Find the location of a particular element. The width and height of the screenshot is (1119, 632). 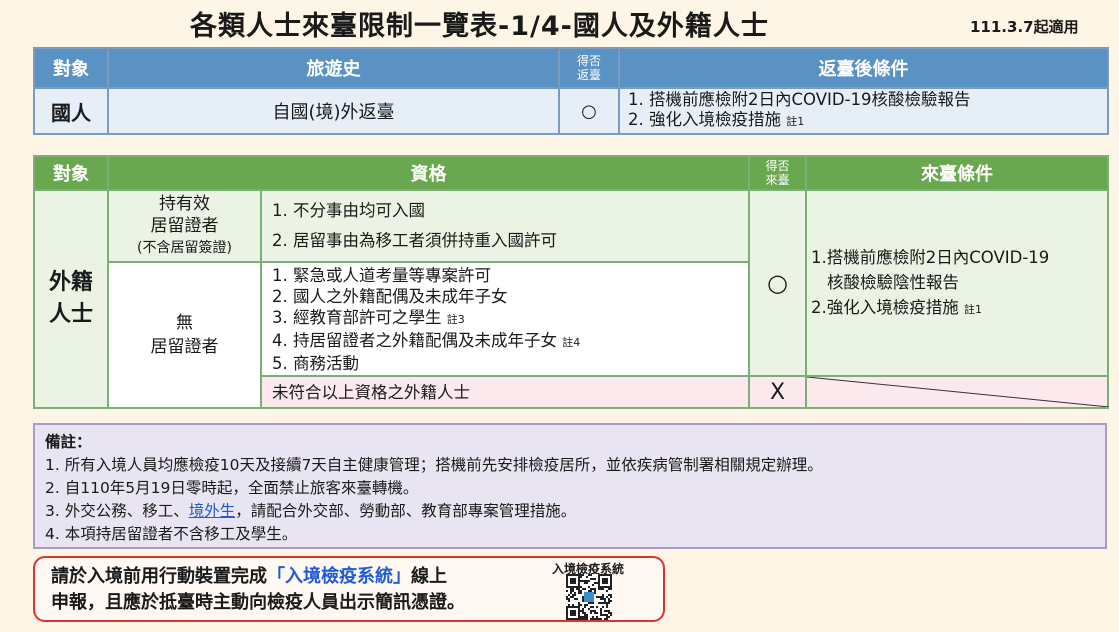

condition-item: 2. 強化入境檢疫措施 註1 is located at coordinates (716, 119).